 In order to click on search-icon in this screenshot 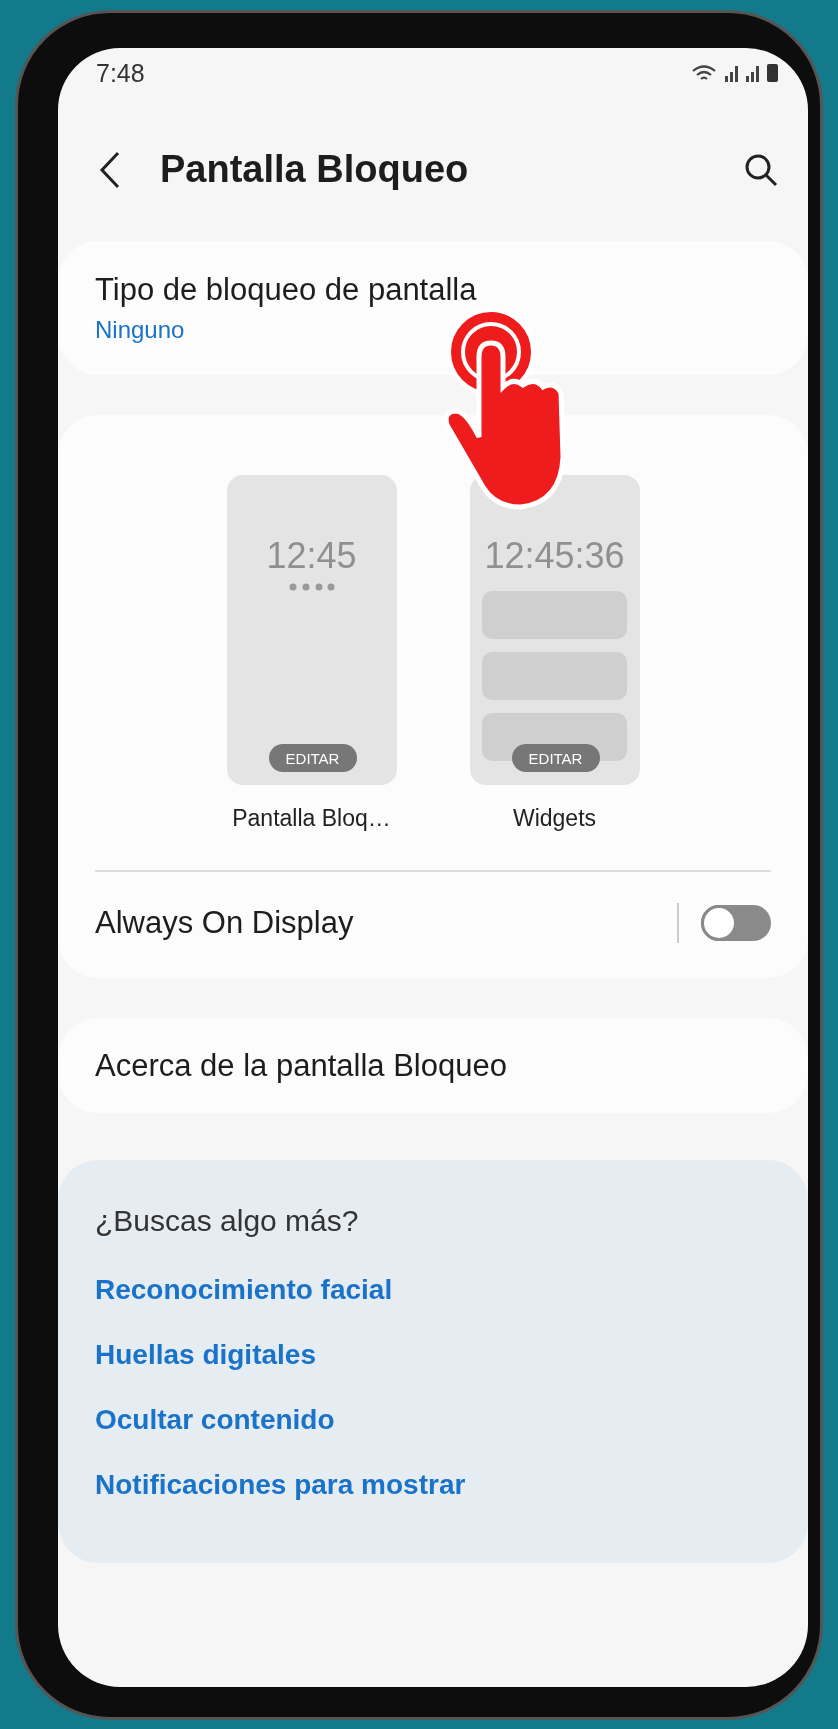, I will do `click(761, 169)`.